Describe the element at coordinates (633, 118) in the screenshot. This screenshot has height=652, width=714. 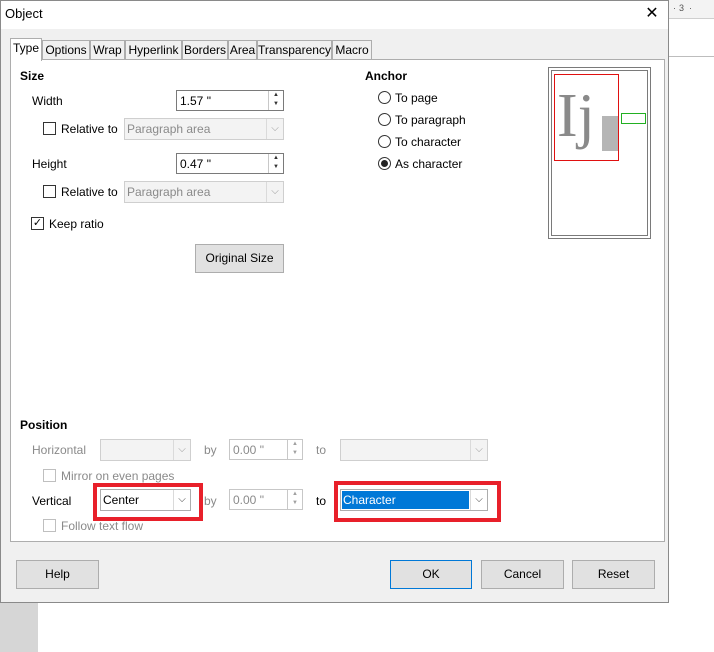
I see `preview-position-box` at that location.